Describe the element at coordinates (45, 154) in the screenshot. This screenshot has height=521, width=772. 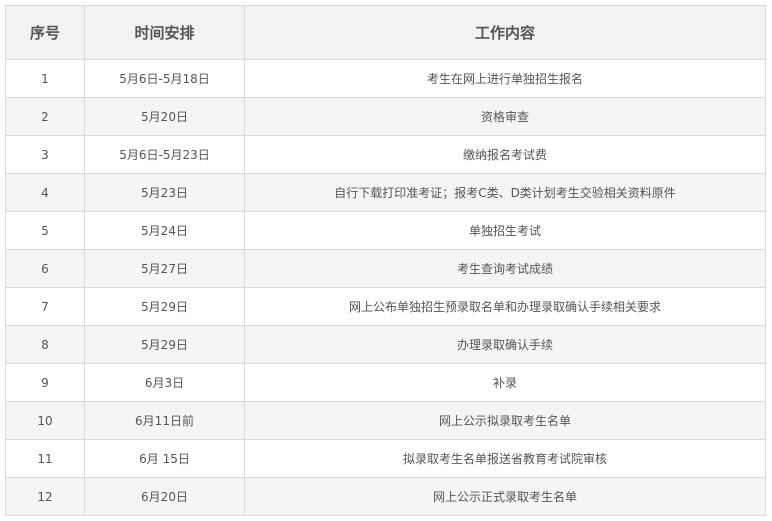
I see `cell-index: 3` at that location.